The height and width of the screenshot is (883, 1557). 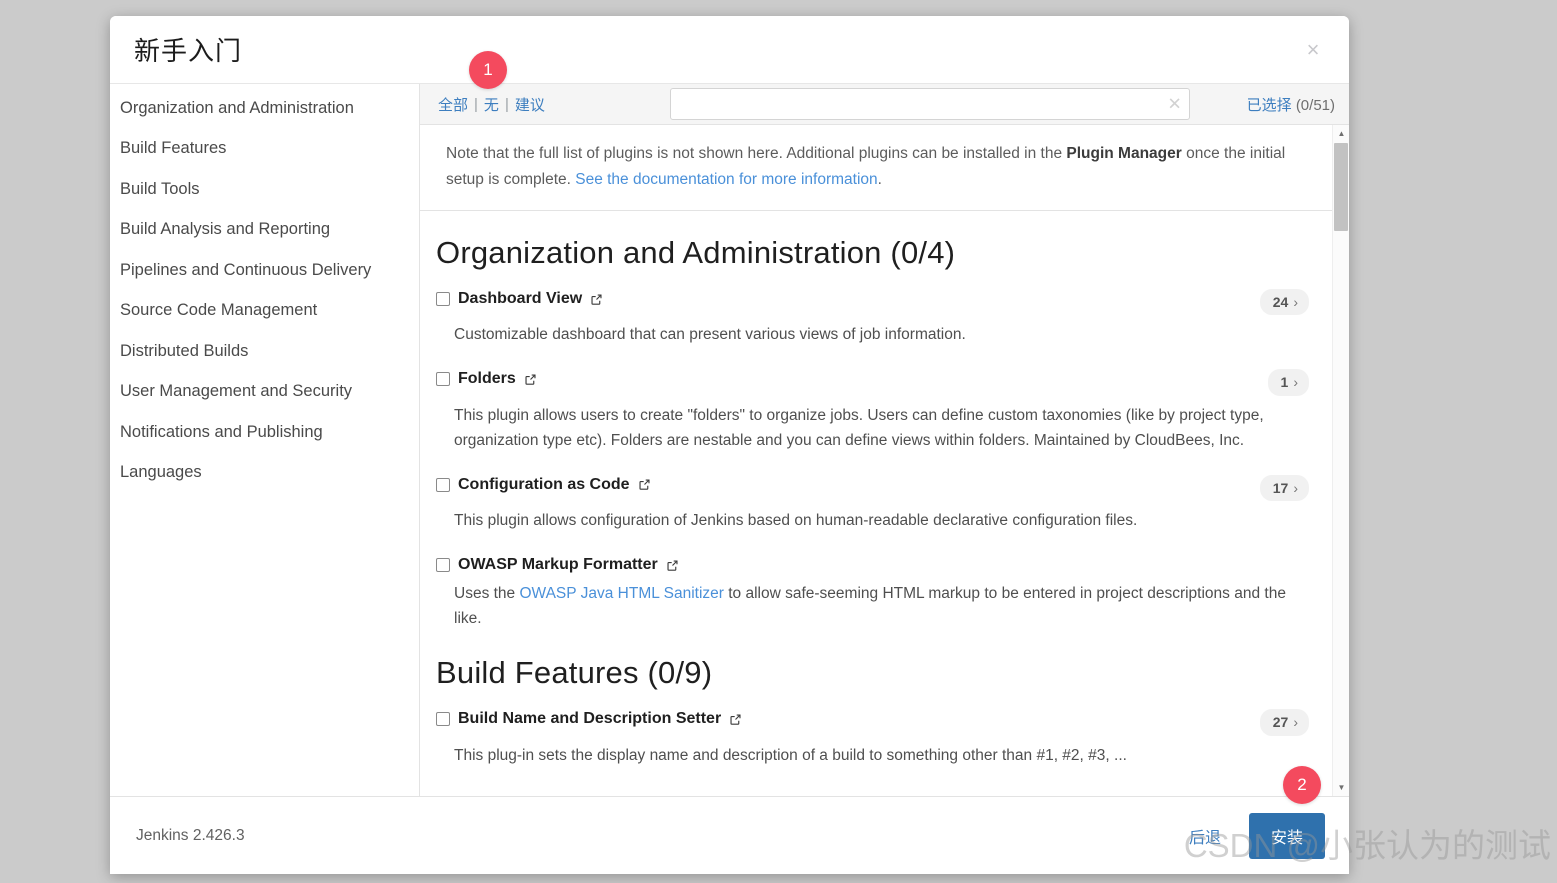 I want to click on plugin-header: Build Name and Description Setter, so click(x=589, y=718).